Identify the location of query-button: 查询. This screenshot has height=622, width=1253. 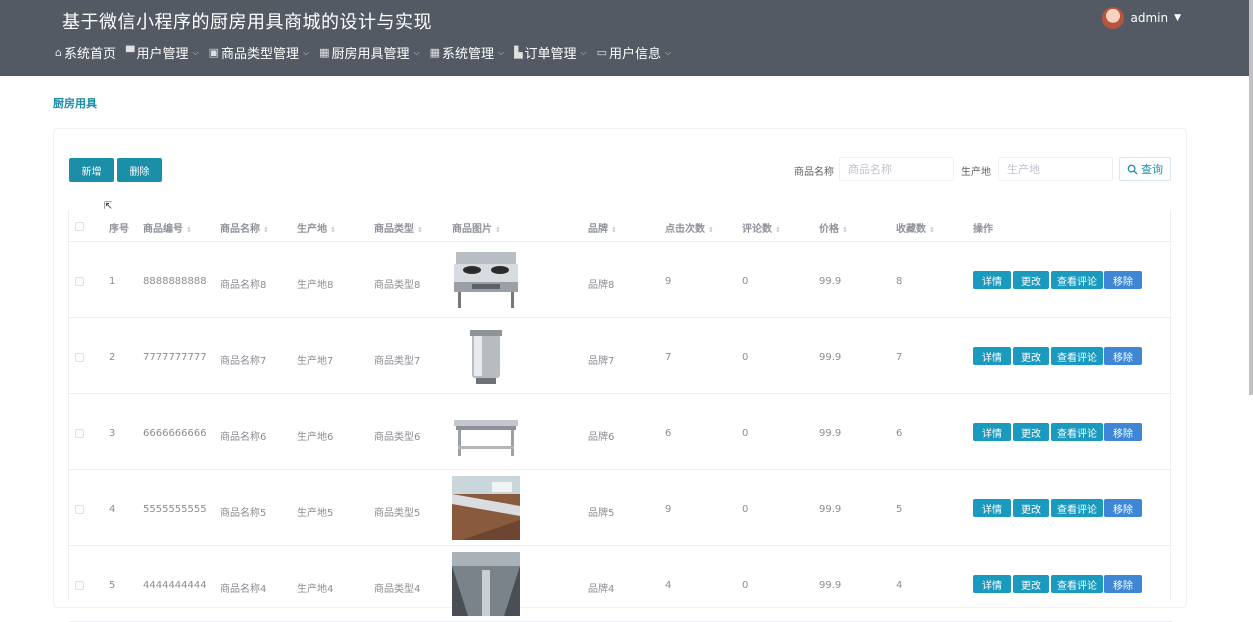
(1145, 169).